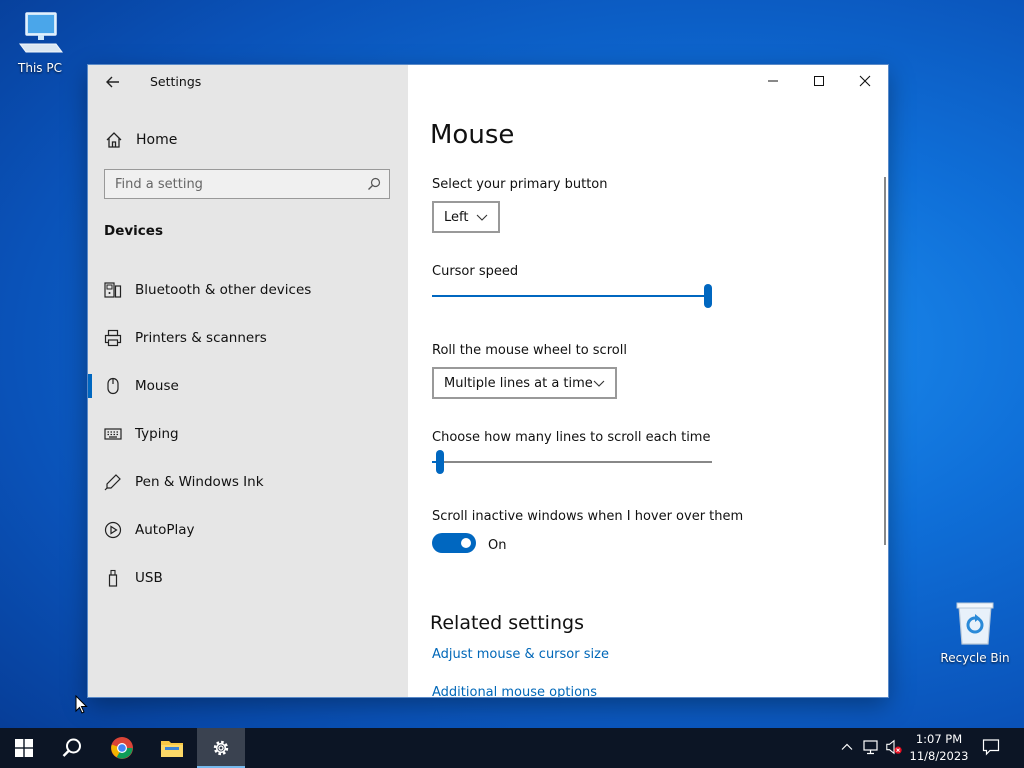 This screenshot has height=768, width=1024. I want to click on show-hidden-icons-button, so click(847, 747).